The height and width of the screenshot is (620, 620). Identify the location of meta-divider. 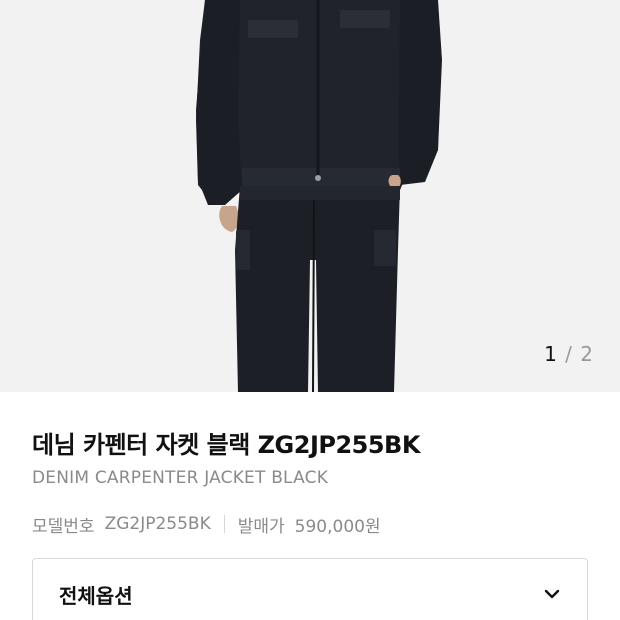
(224, 524).